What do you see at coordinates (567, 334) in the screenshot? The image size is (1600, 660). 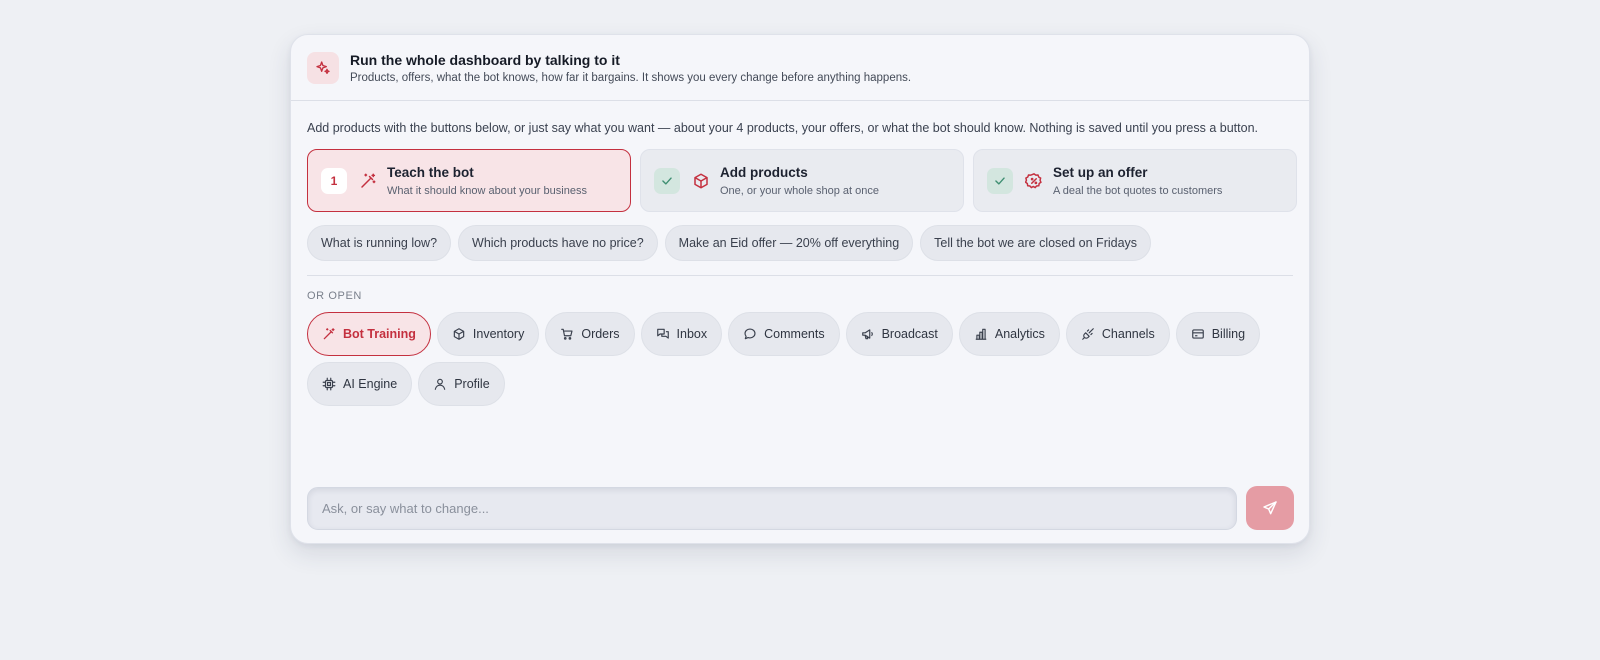 I see `cart-icon` at bounding box center [567, 334].